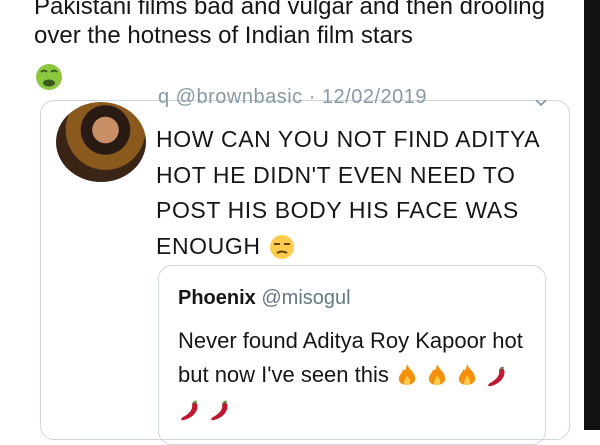 The image size is (600, 445). What do you see at coordinates (49, 77) in the screenshot?
I see `nauseated-face-icon` at bounding box center [49, 77].